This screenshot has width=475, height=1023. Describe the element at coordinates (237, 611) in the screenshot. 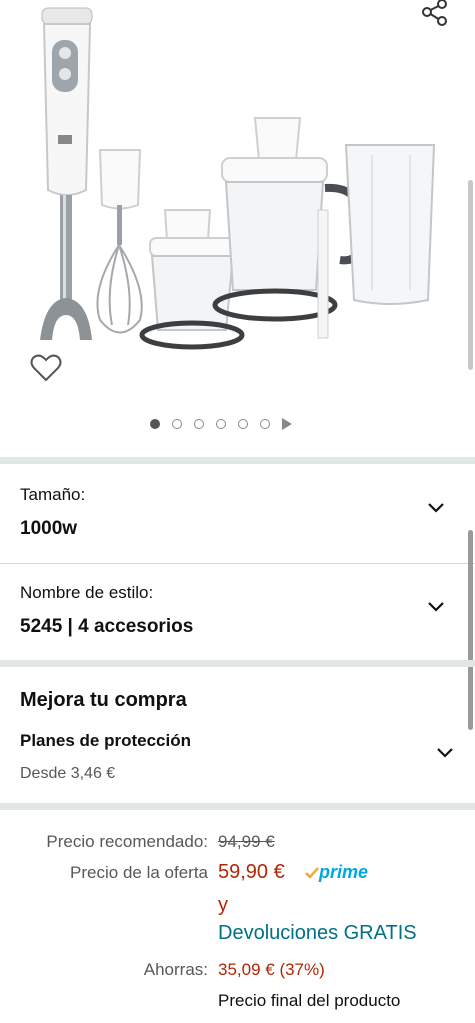

I see `style-selector: Nombre de estilo: 5245 | 4 accesorios` at that location.